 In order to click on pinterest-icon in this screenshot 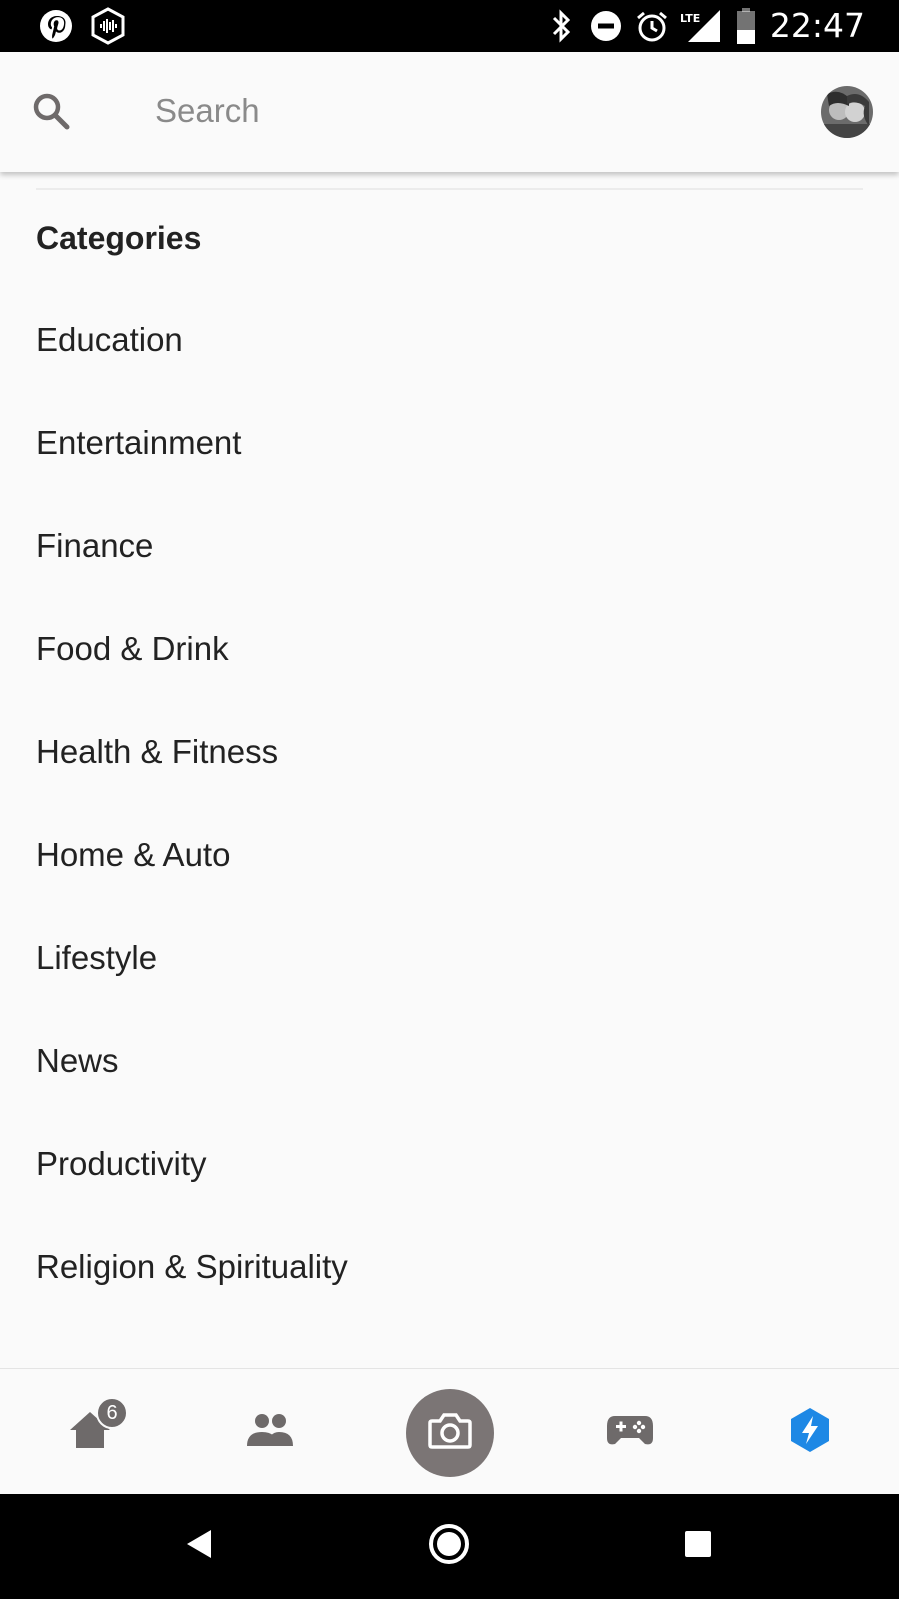, I will do `click(56, 26)`.